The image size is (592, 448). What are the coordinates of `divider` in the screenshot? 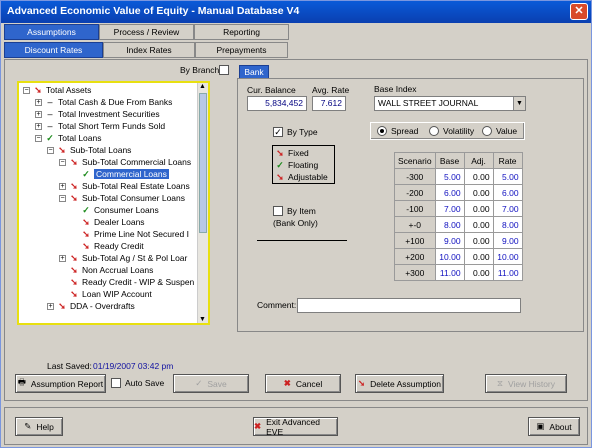 It's located at (302, 240).